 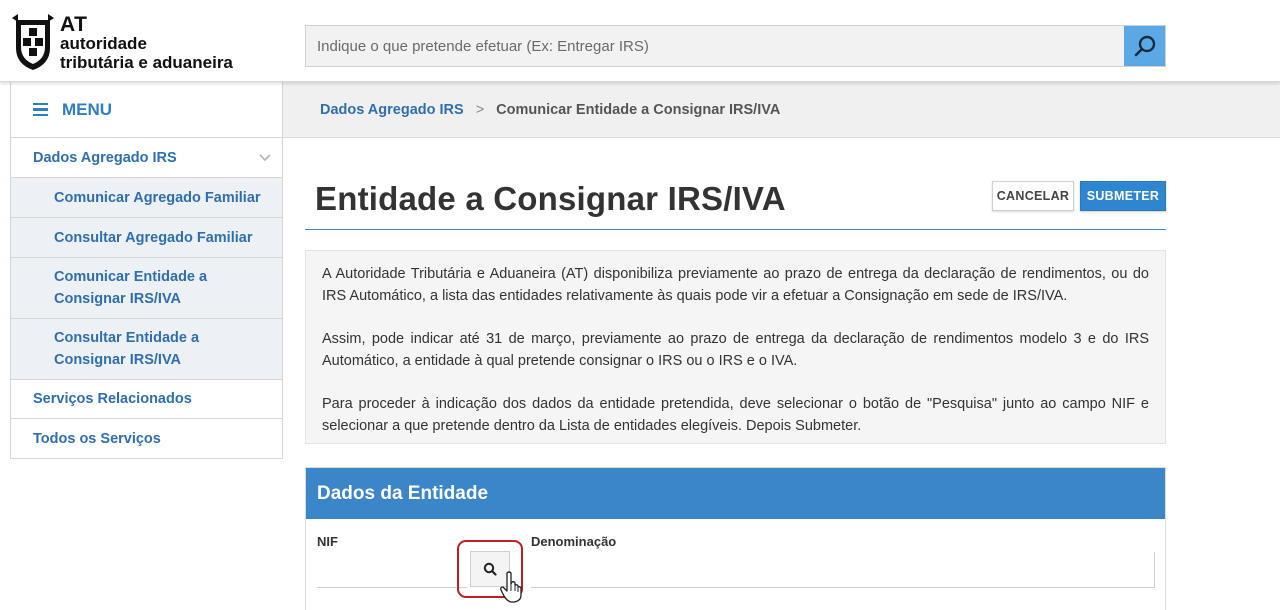 I want to click on menu-toggle: MENU, so click(x=146, y=110).